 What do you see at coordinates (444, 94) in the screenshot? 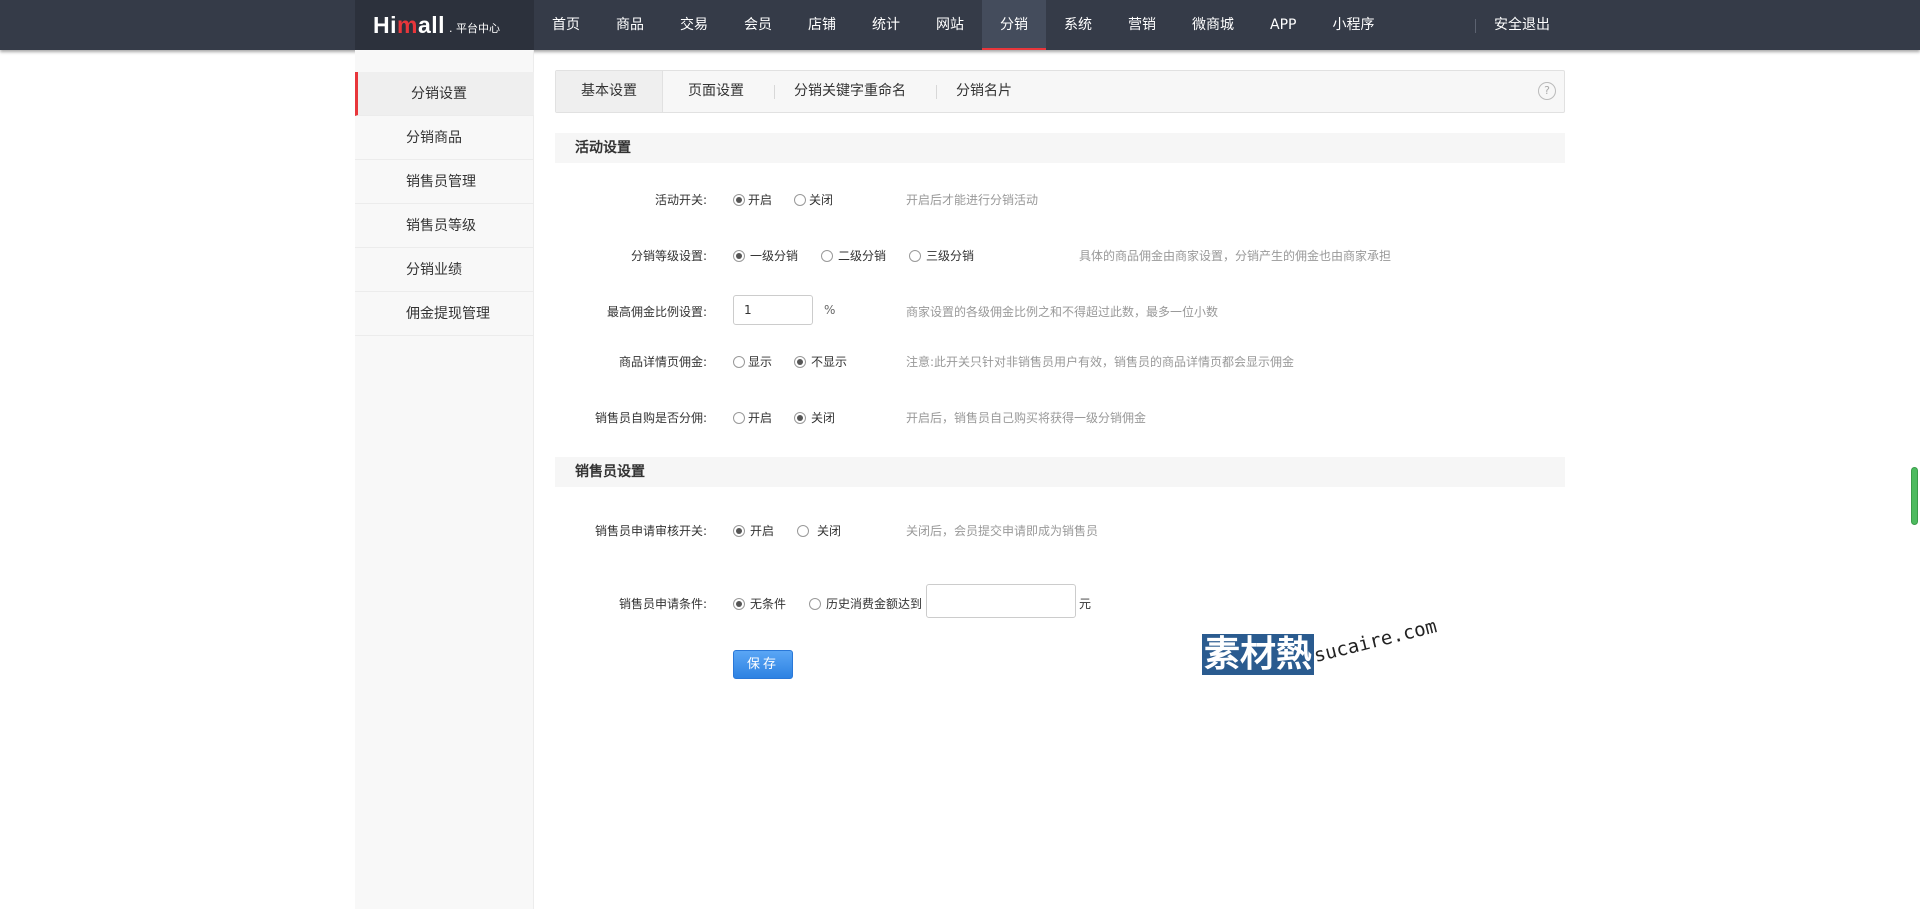
I see `sidebar-item-distribution-settings: 分销设置` at bounding box center [444, 94].